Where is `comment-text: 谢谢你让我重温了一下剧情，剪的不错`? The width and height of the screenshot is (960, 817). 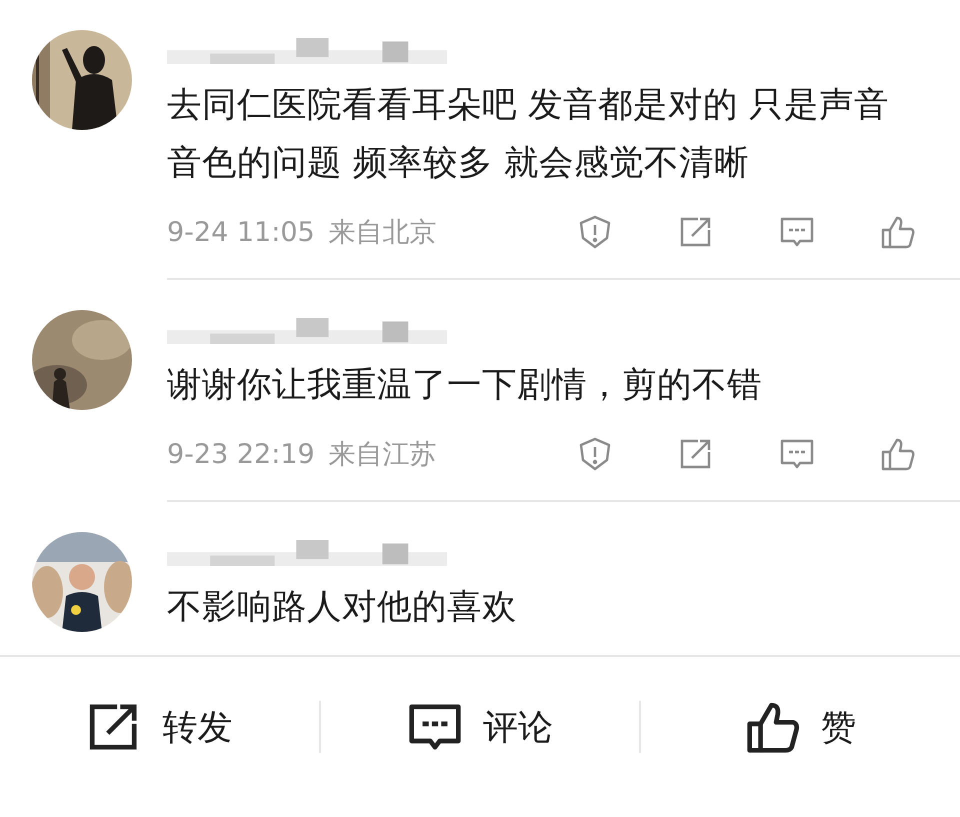
comment-text: 谢谢你让我重温了一下剧情，剪的不错 is located at coordinates (465, 385).